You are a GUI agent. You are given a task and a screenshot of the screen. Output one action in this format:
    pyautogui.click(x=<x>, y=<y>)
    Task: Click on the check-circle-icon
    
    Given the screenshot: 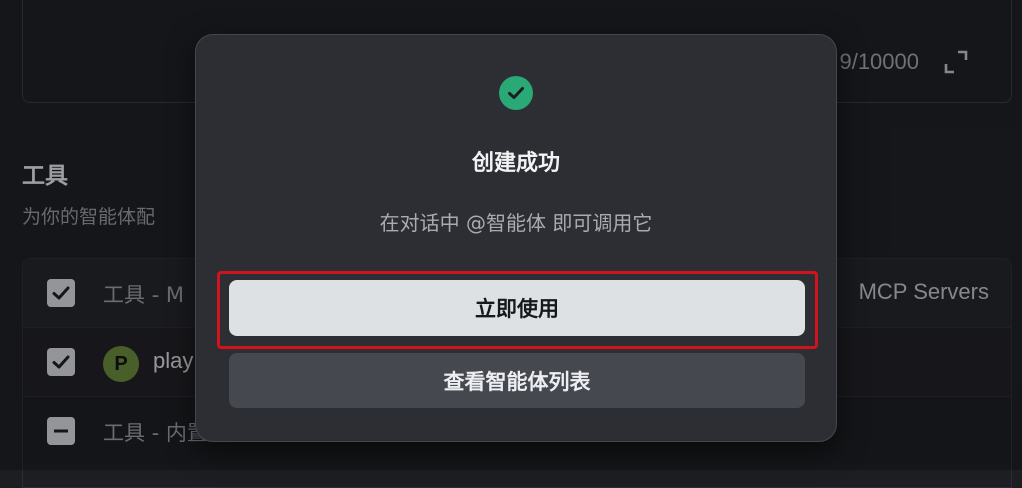 What is the action you would take?
    pyautogui.click(x=516, y=93)
    